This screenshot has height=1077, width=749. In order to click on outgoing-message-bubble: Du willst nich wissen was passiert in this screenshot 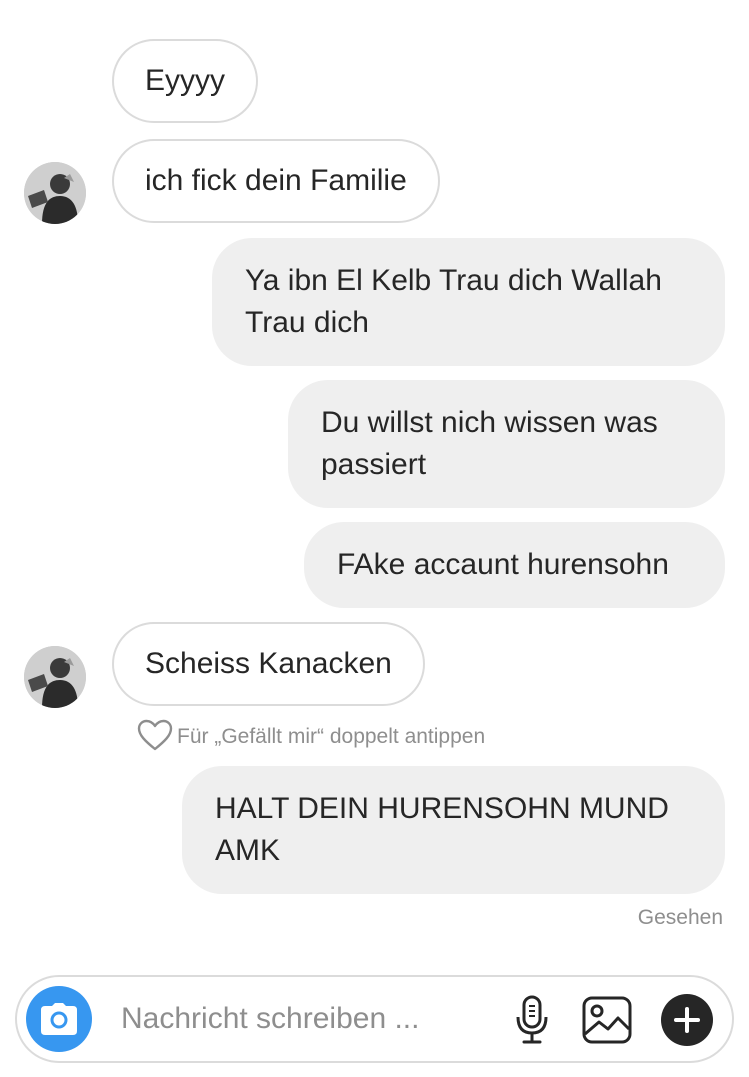, I will do `click(506, 444)`.